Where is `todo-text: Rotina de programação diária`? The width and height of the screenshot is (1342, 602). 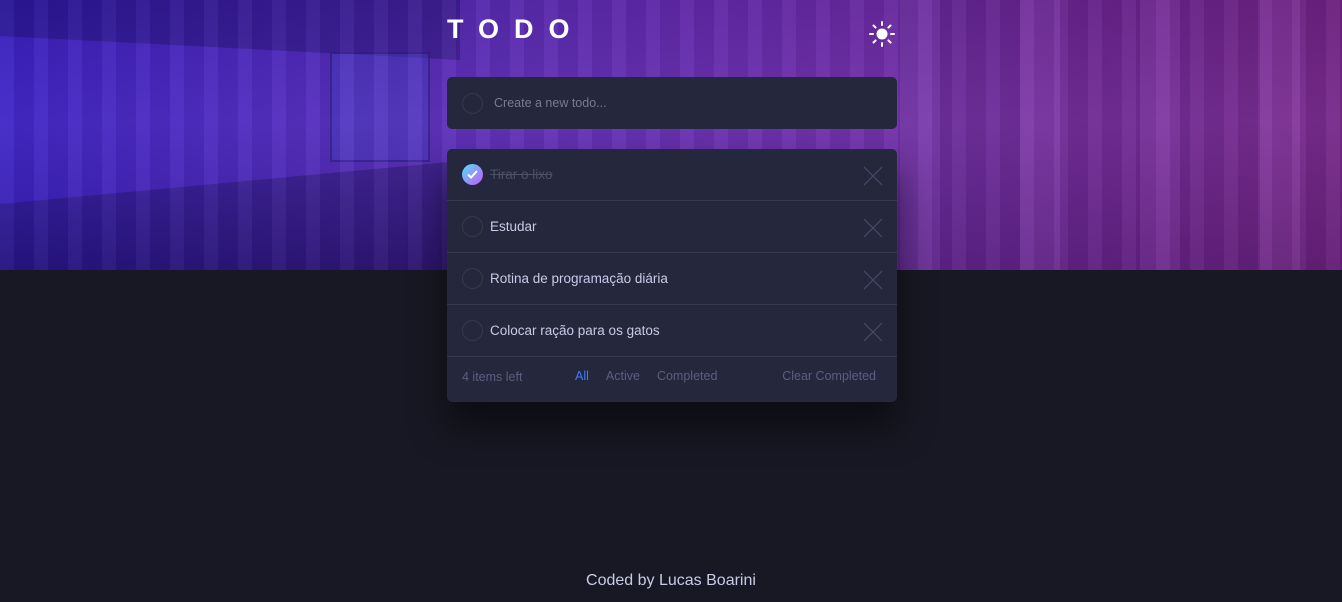 todo-text: Rotina de programação diária is located at coordinates (579, 278).